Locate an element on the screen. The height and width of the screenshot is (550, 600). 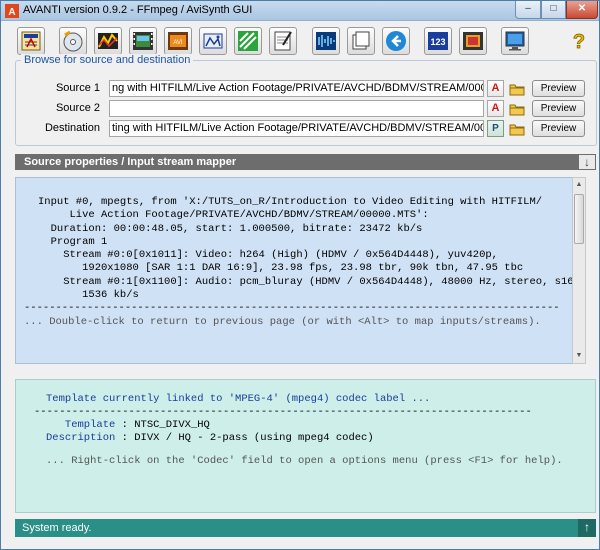
browse-legend: Browse for source and destination is located at coordinates (107, 60).